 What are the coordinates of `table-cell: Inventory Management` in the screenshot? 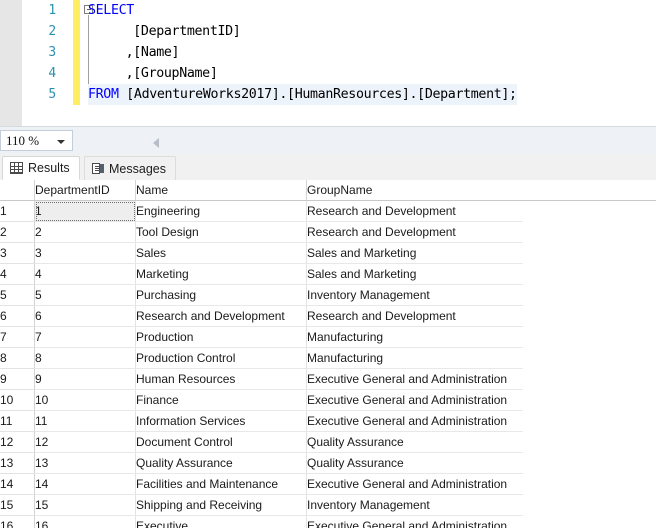 It's located at (416, 295).